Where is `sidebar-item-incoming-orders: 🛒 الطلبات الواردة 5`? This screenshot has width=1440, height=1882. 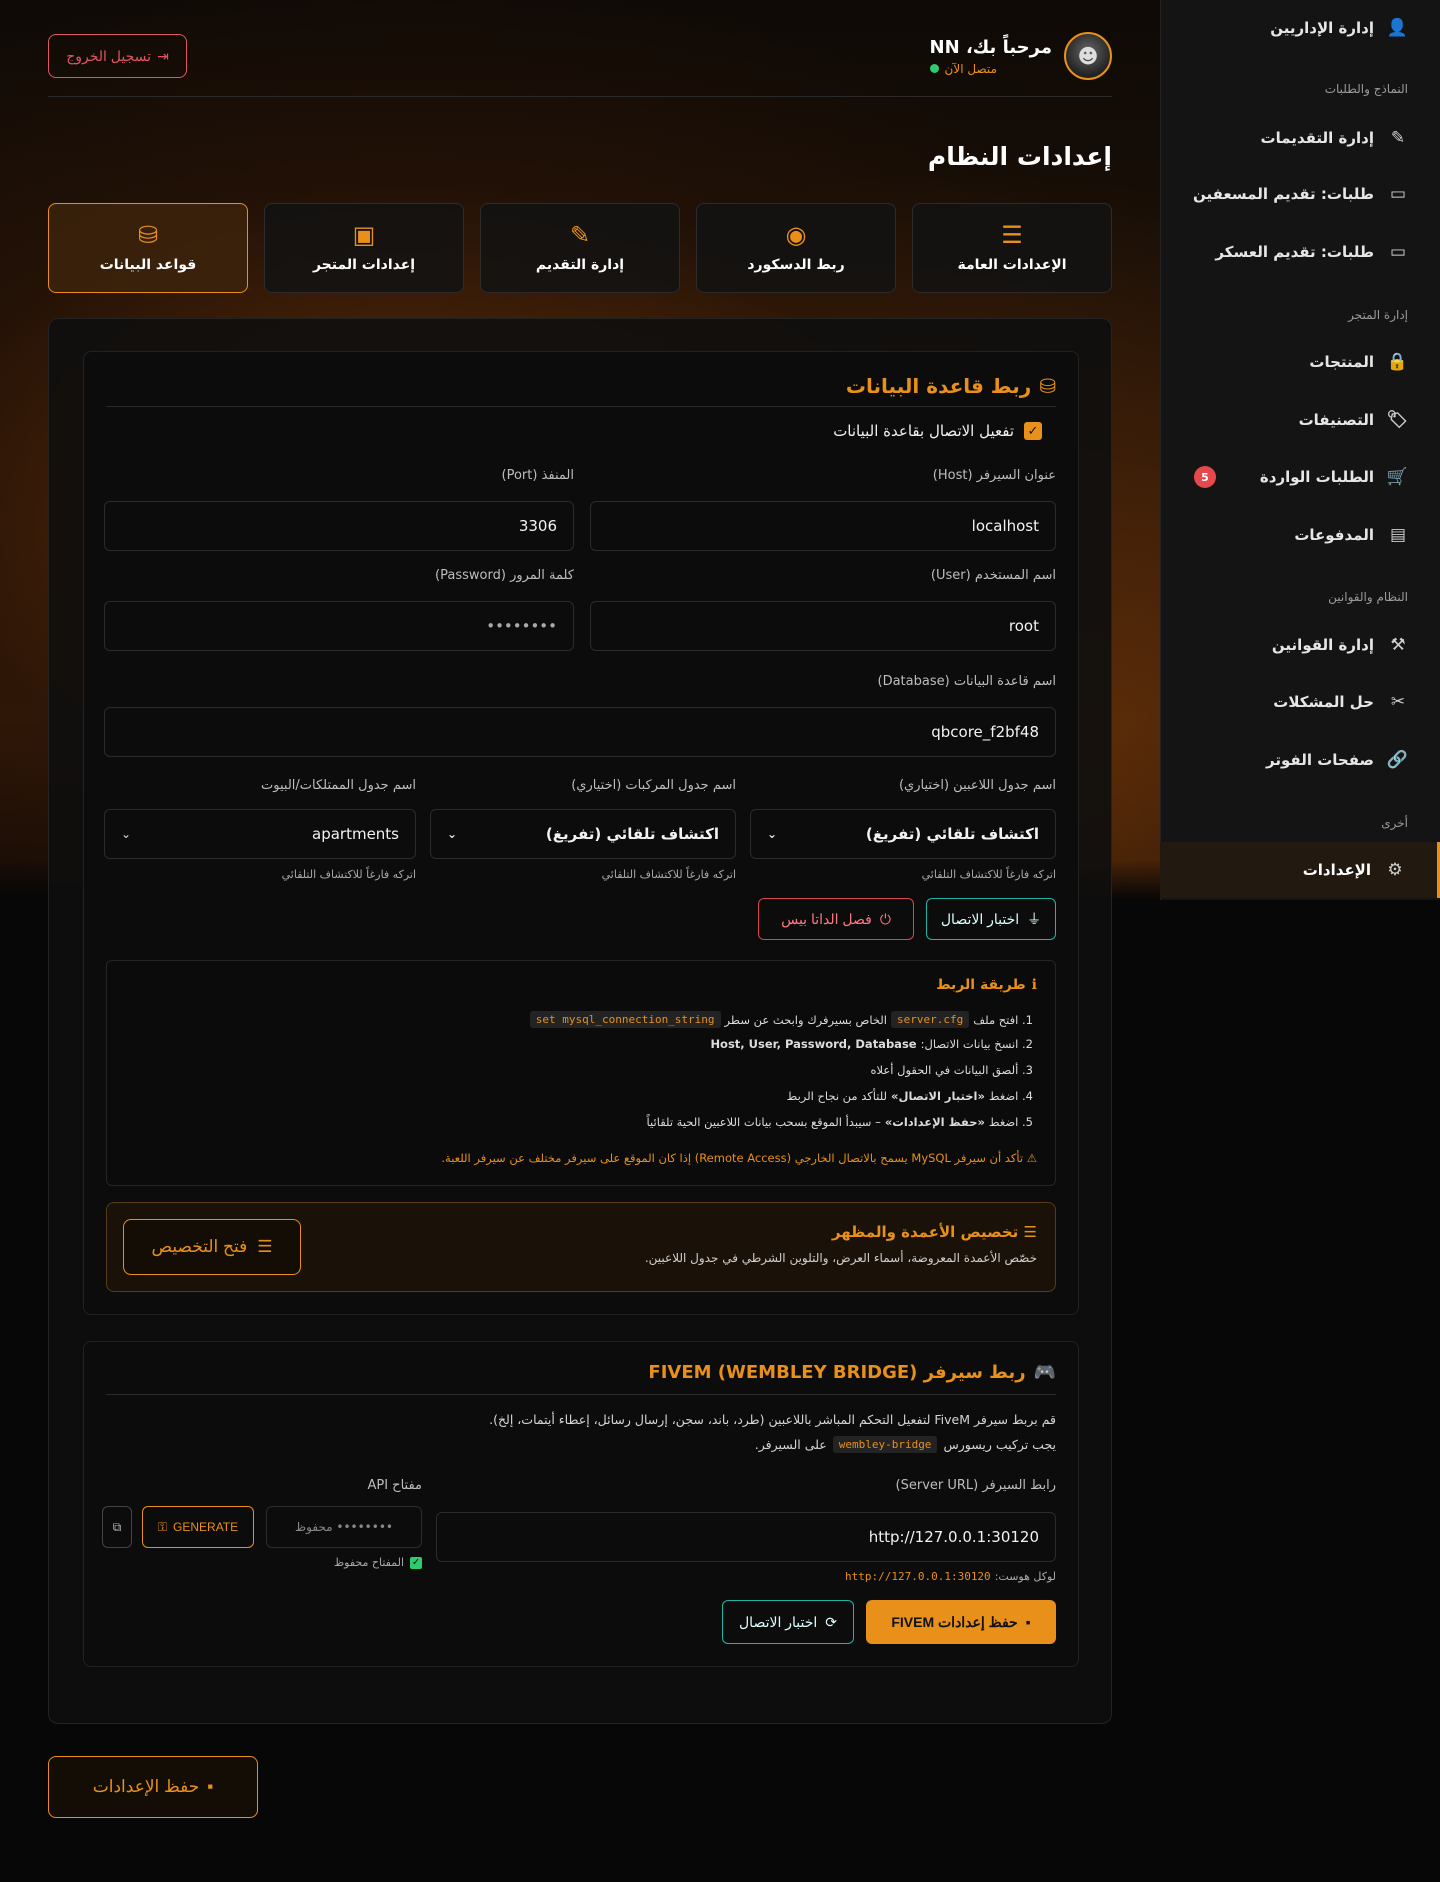 sidebar-item-incoming-orders: 🛒 الطلبات الواردة 5 is located at coordinates (1300, 477).